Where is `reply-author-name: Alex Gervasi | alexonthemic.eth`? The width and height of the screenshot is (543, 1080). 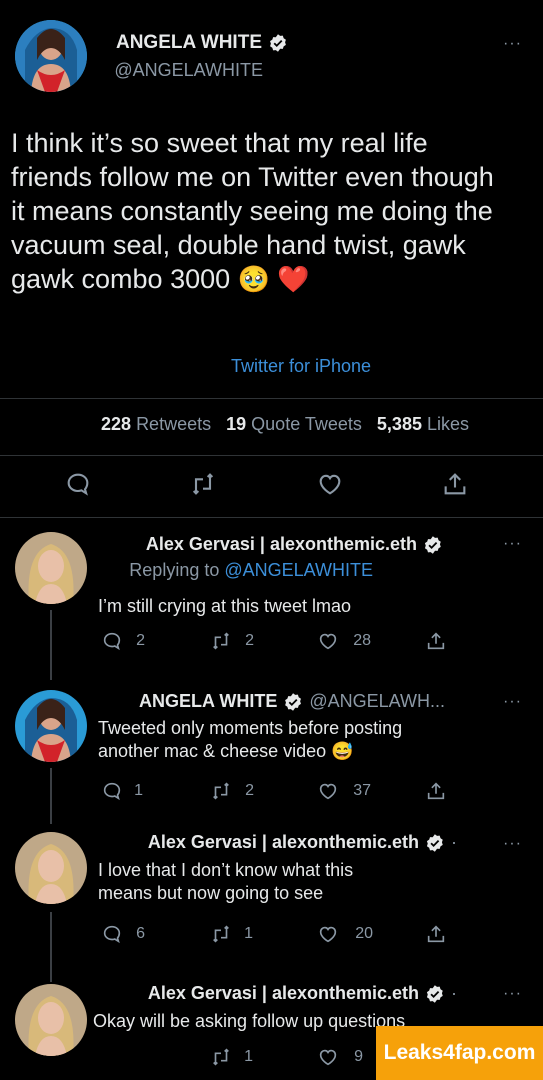 reply-author-name: Alex Gervasi | alexonthemic.eth is located at coordinates (294, 544).